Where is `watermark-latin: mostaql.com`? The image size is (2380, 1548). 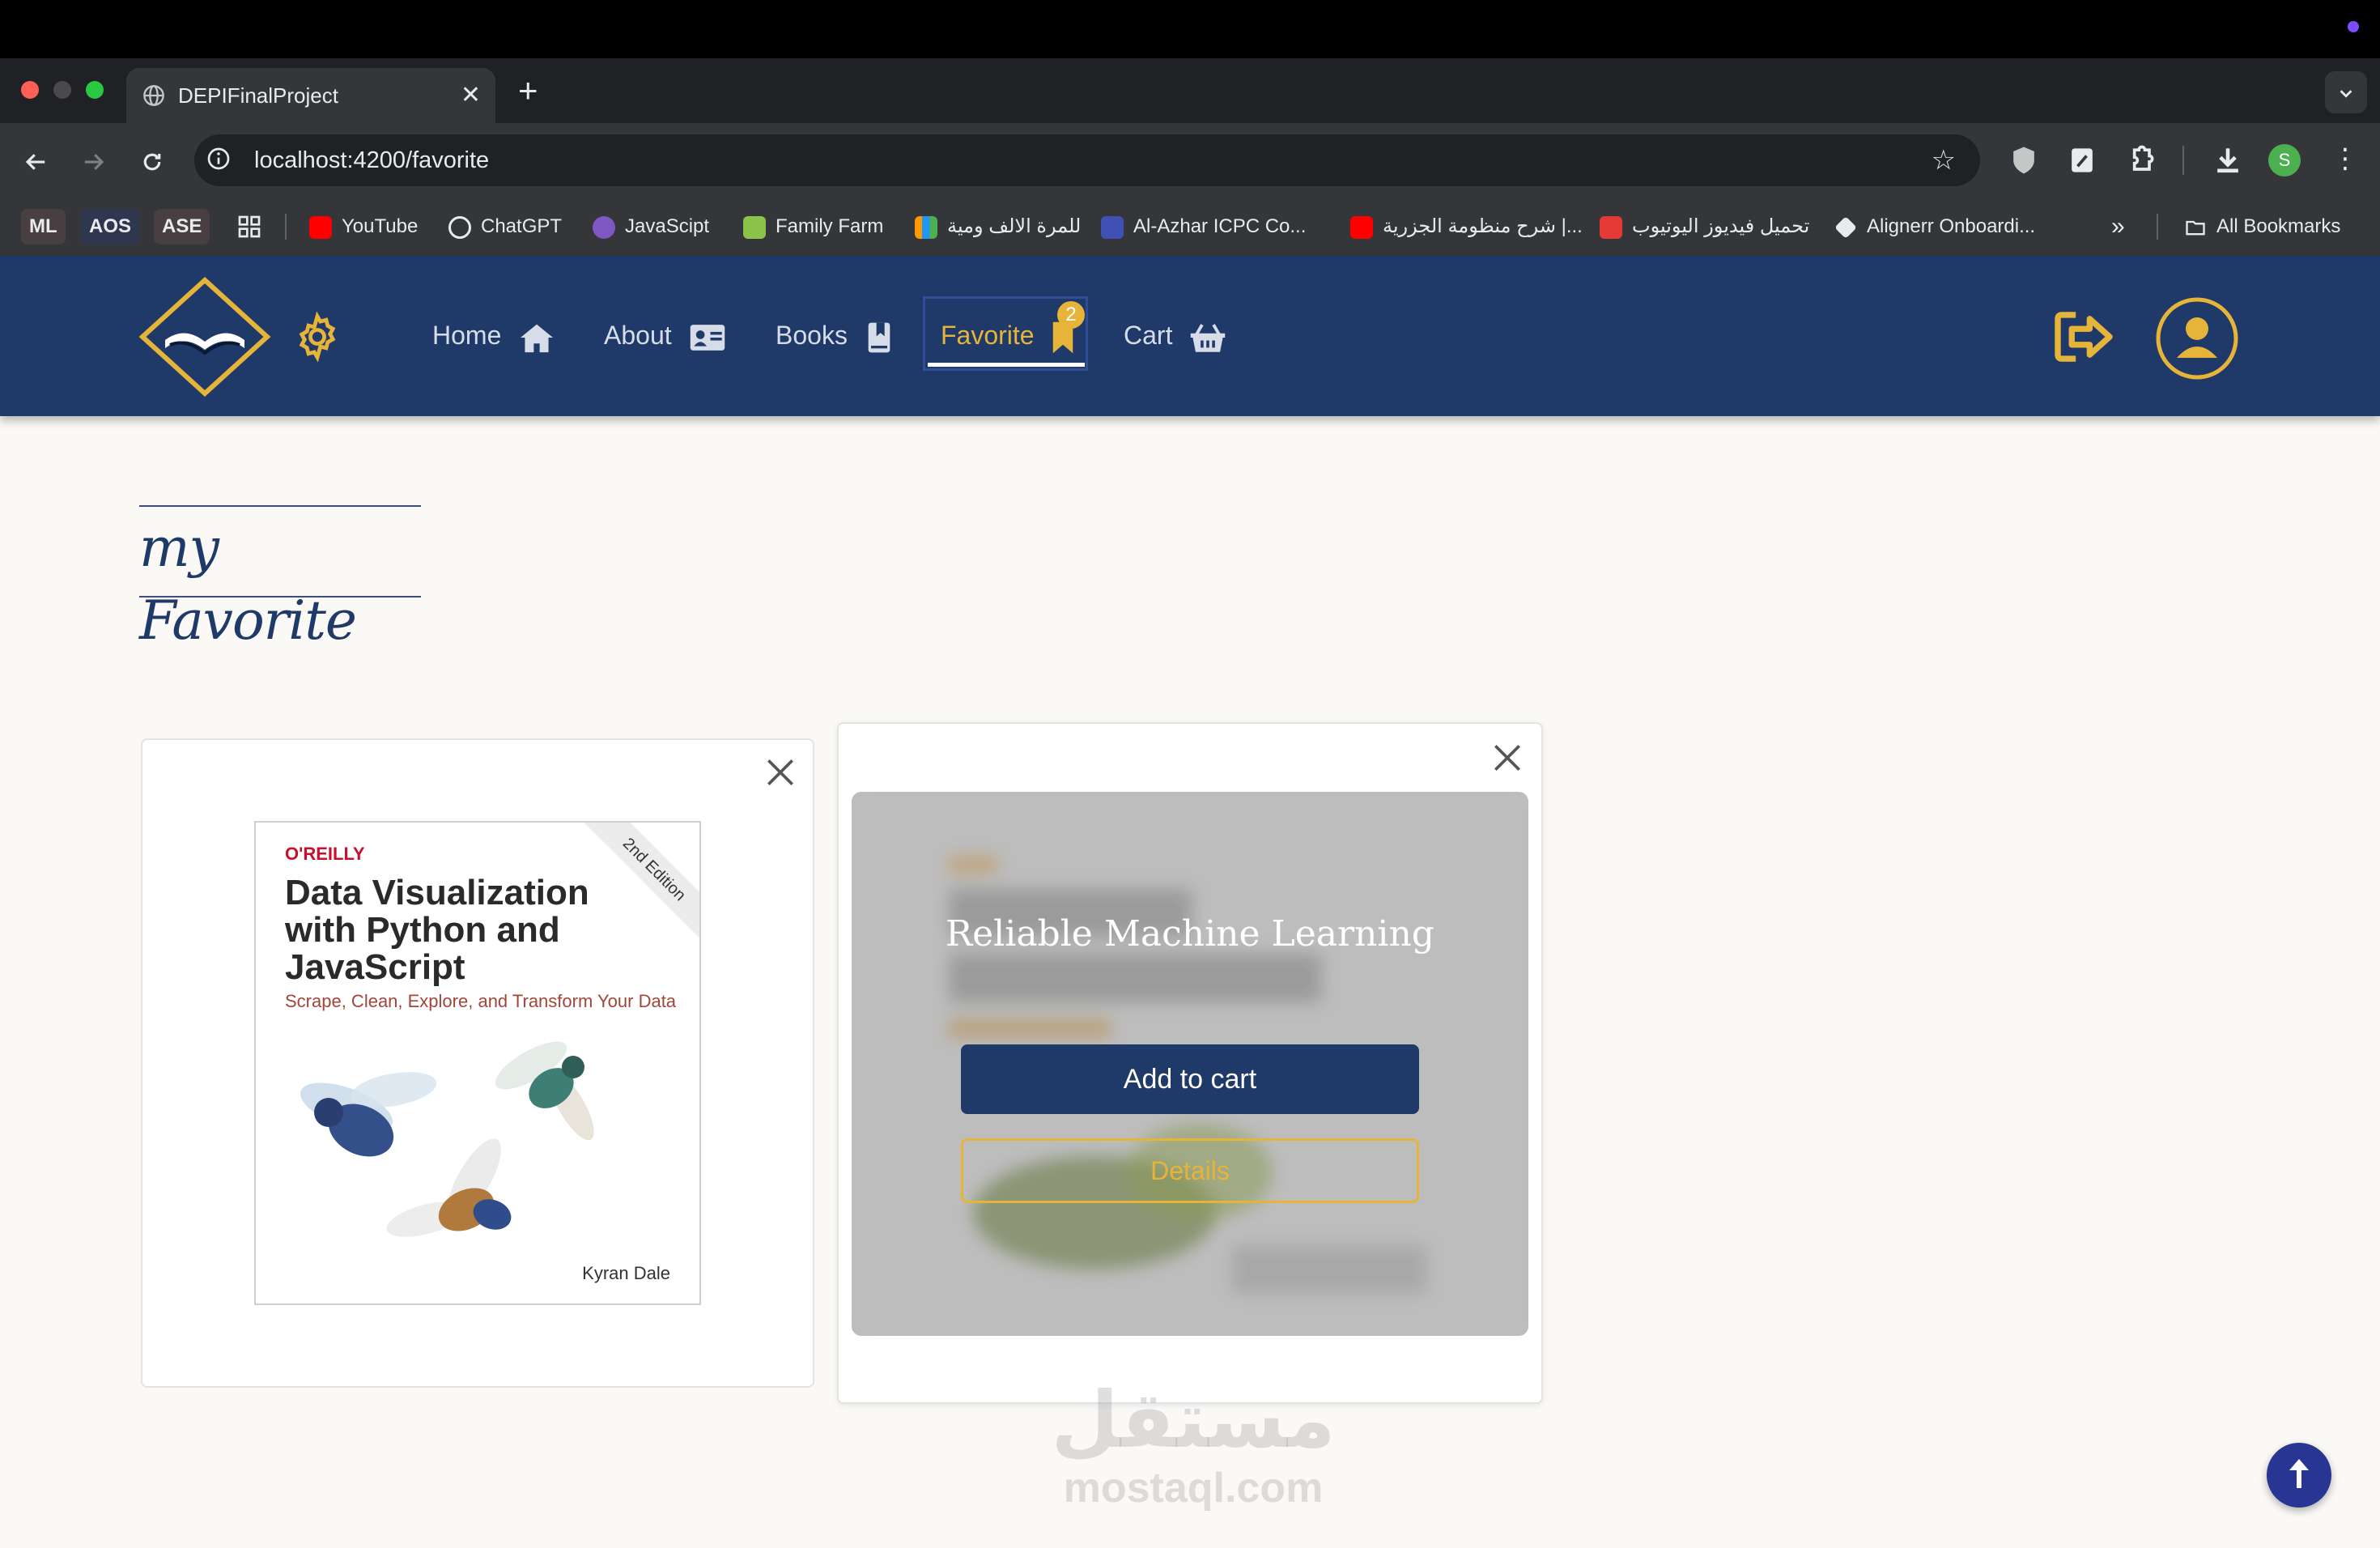
watermark-latin: mostaql.com is located at coordinates (1194, 1489).